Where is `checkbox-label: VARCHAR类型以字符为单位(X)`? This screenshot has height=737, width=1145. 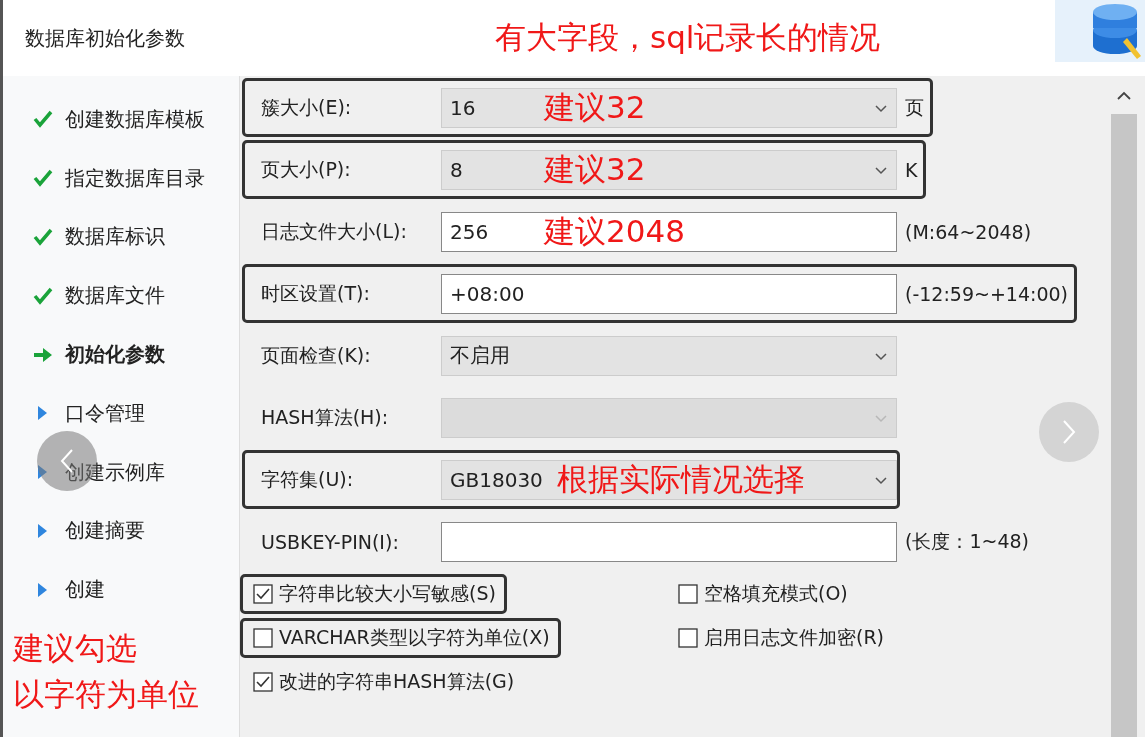
checkbox-label: VARCHAR类型以字符为单位(X) is located at coordinates (414, 638).